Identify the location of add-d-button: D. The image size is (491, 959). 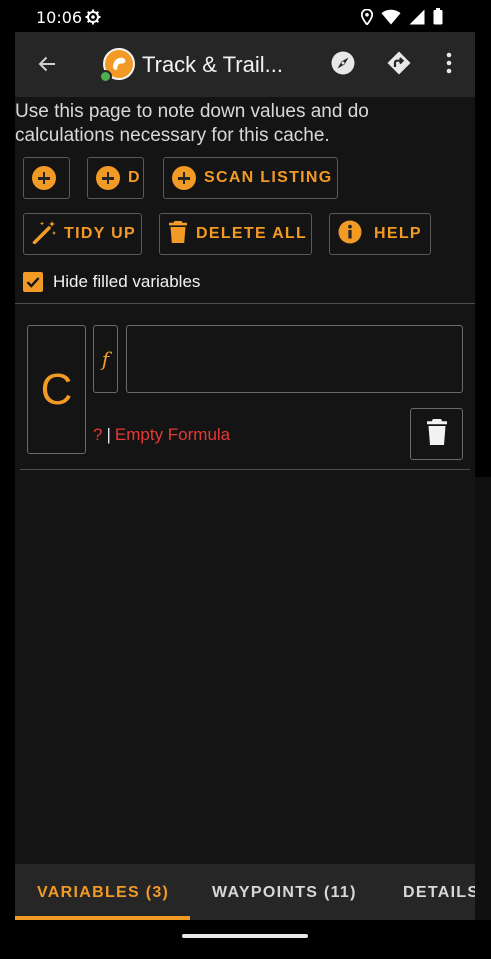
(115, 178).